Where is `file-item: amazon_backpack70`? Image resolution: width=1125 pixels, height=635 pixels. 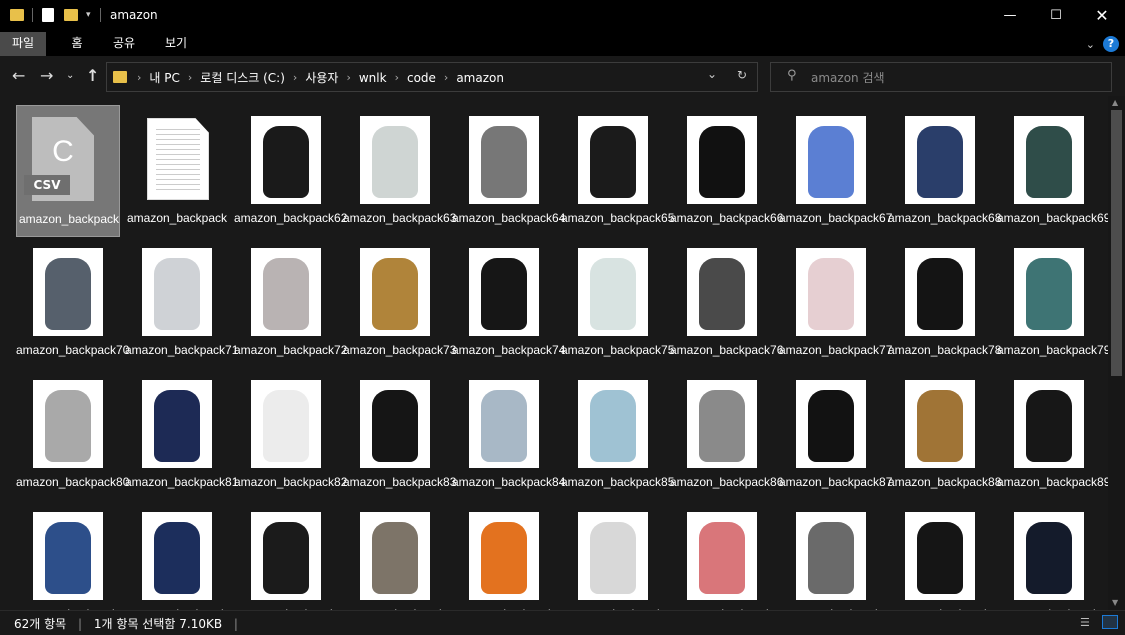 file-item: amazon_backpack70 is located at coordinates (73, 303).